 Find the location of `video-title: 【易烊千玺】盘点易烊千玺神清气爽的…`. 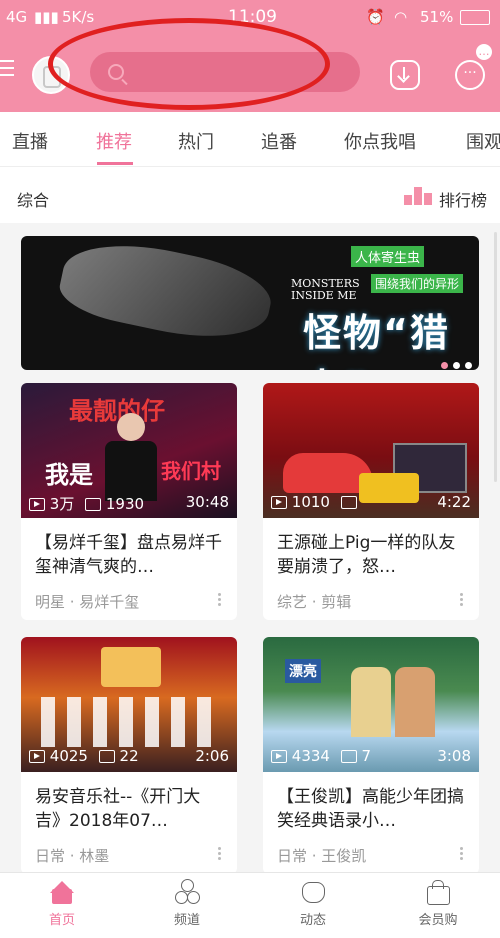

video-title: 【易烊千玺】盘点易烊千玺神清气爽的… is located at coordinates (130, 555).